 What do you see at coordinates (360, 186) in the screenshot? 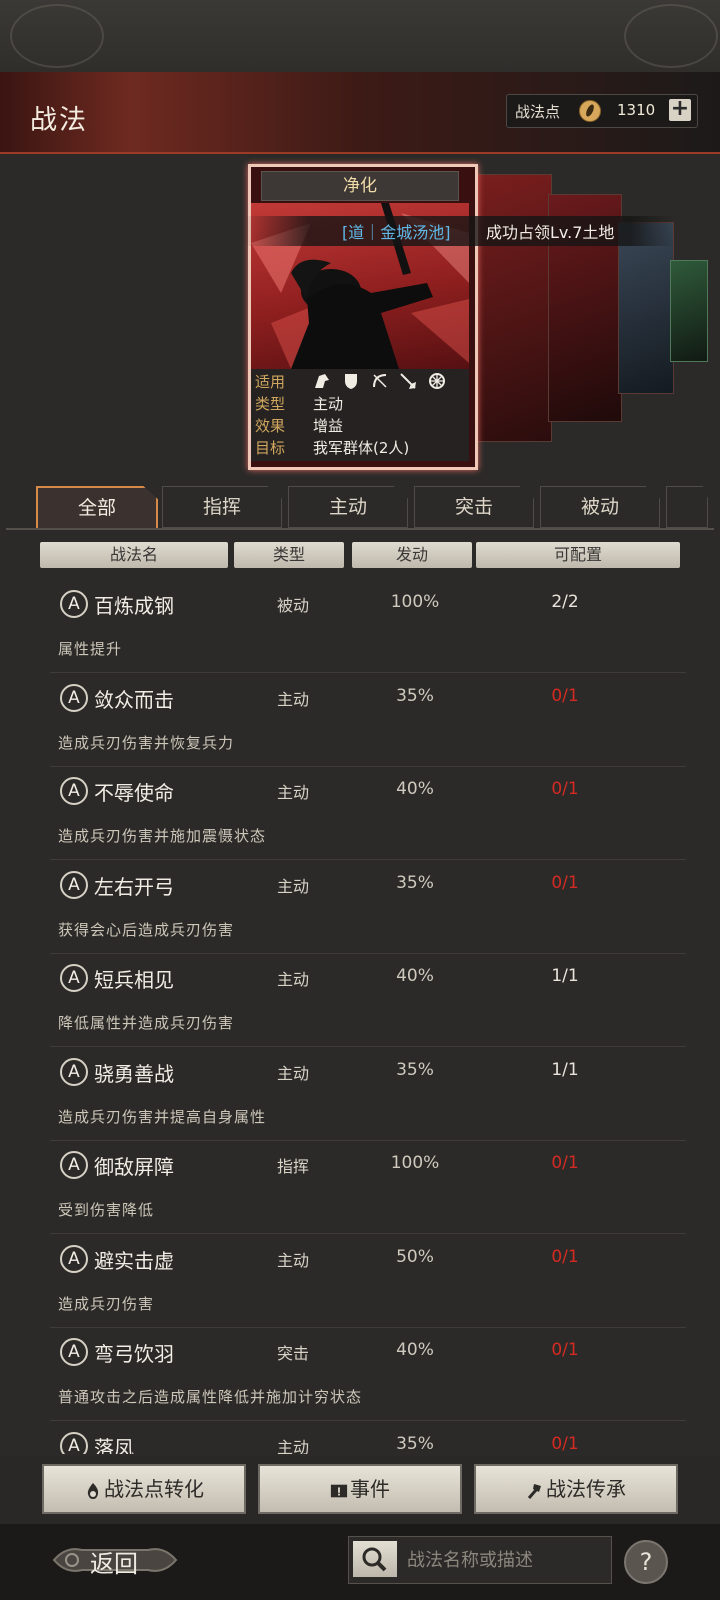
I see `card-skill-name: 净化` at bounding box center [360, 186].